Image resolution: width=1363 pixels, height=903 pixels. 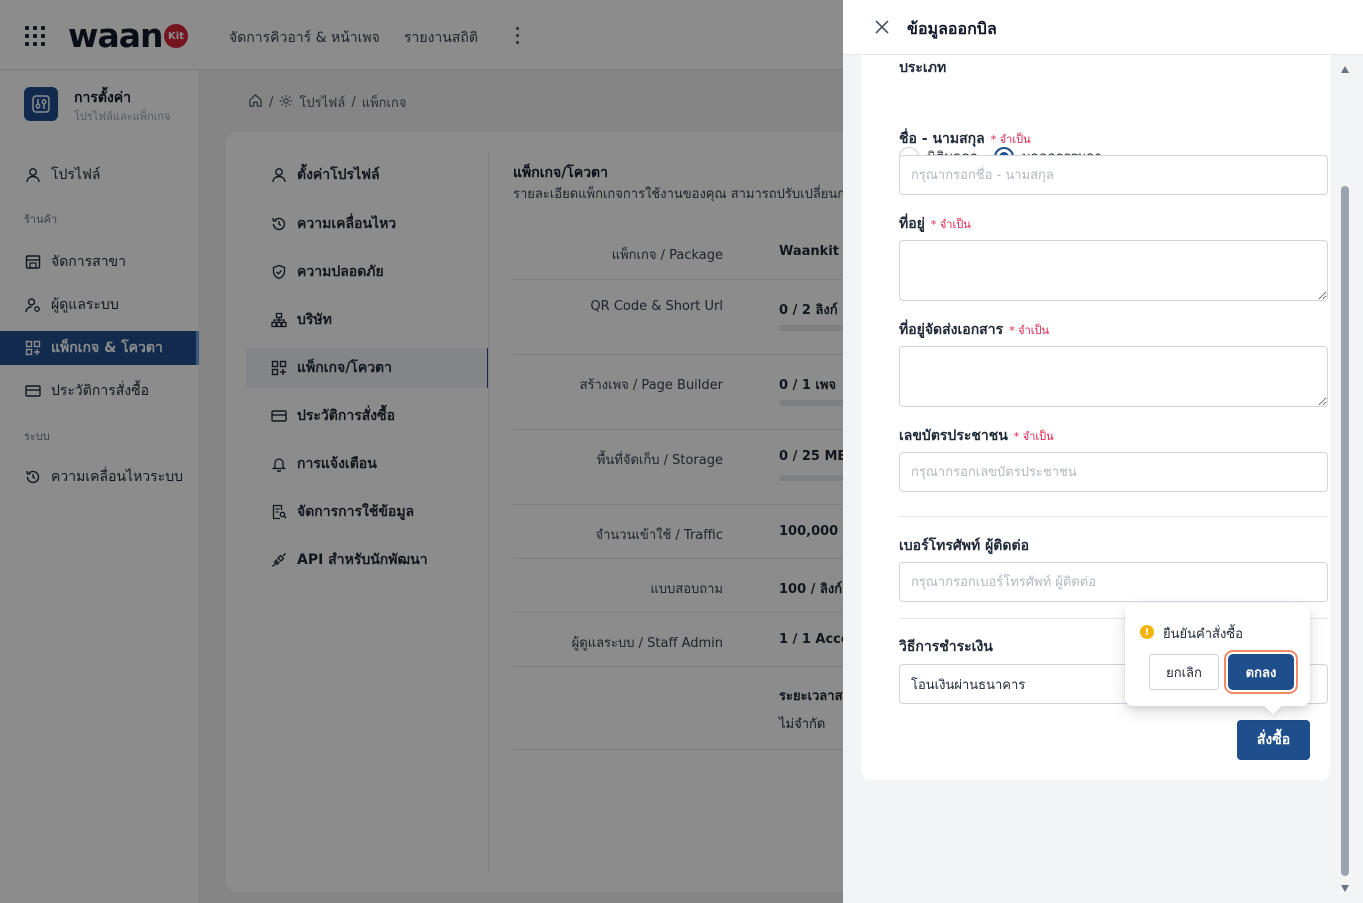 I want to click on confirm-popover: ! ยืนยันคำสั่งซื้อ ยกเลิก ตกลง, so click(x=1217, y=655).